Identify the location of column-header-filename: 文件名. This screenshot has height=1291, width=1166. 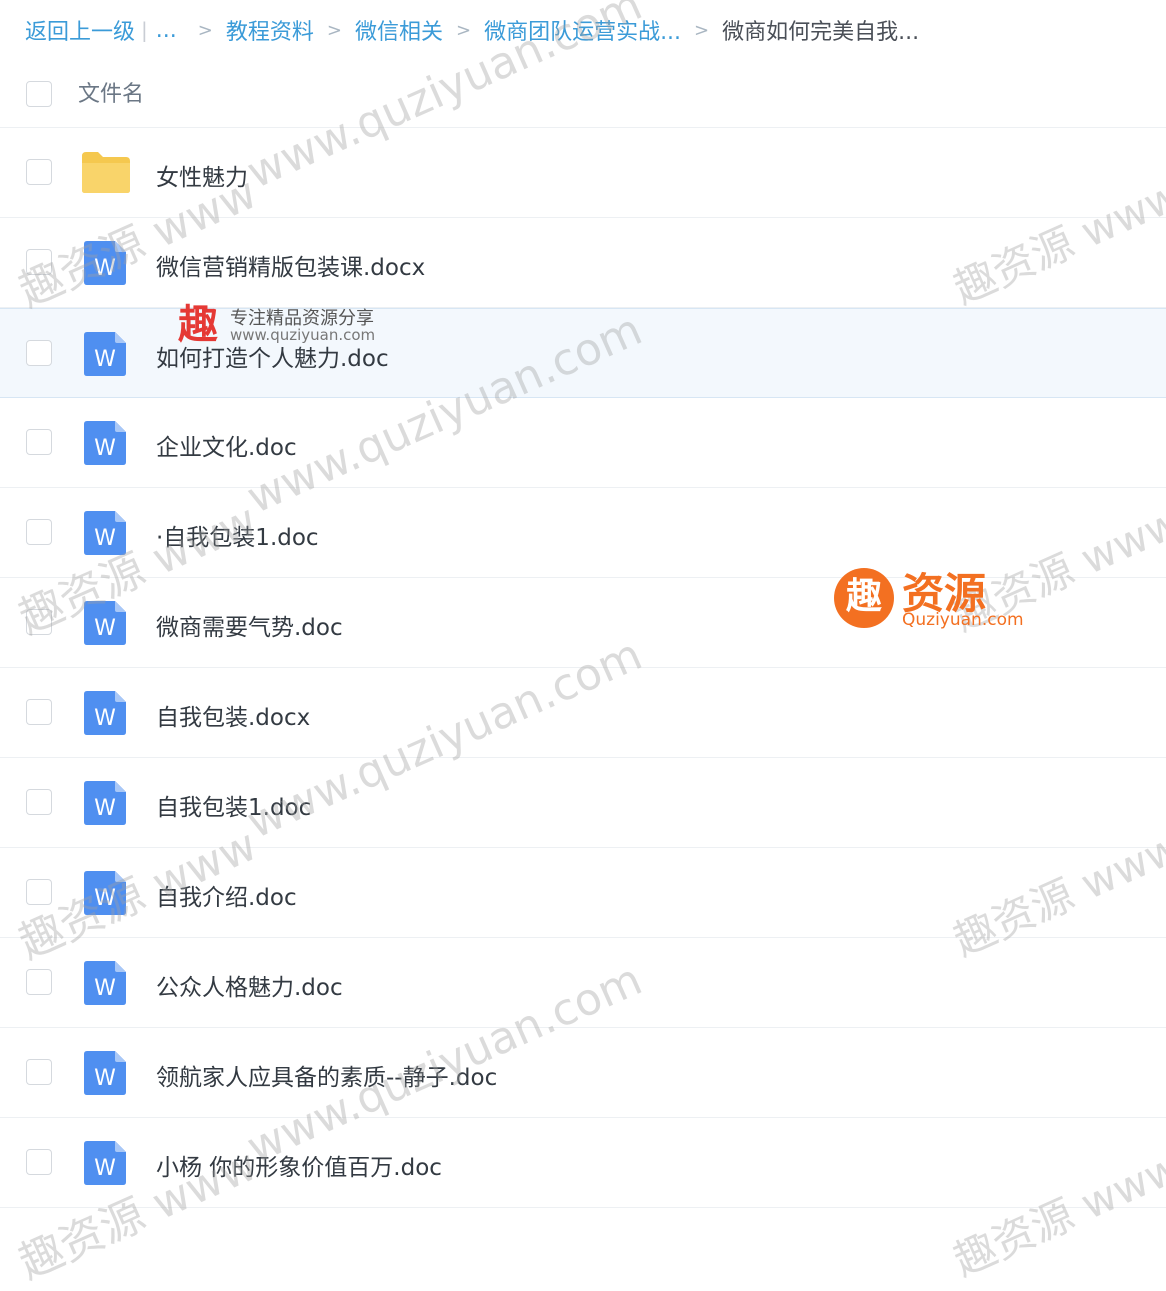
(111, 92).